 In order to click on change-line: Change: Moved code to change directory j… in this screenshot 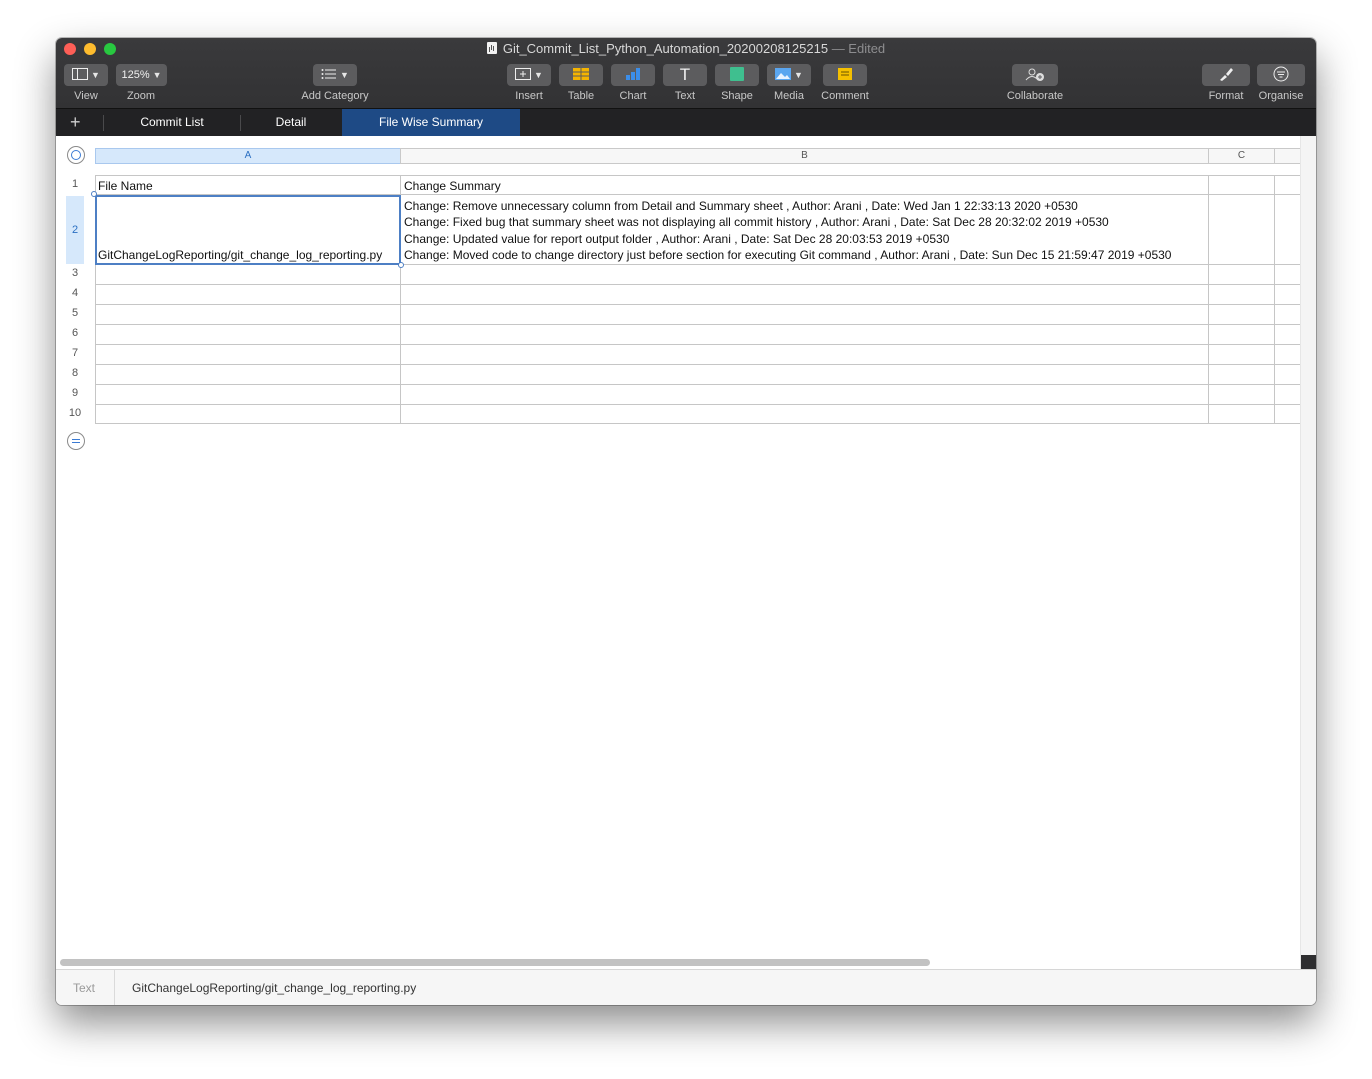, I will do `click(788, 255)`.